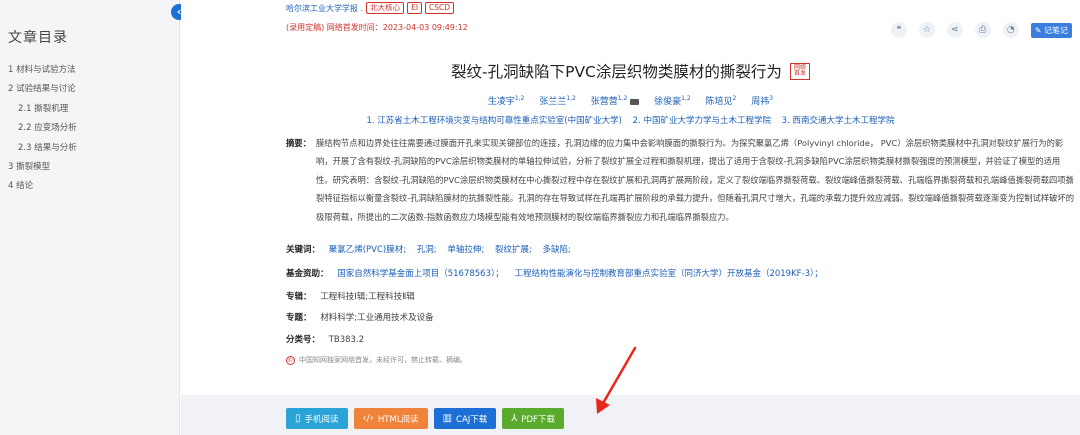 Image resolution: width=1080 pixels, height=435 pixels. Describe the element at coordinates (616, 380) in the screenshot. I see `red-arrow-annotation` at that location.